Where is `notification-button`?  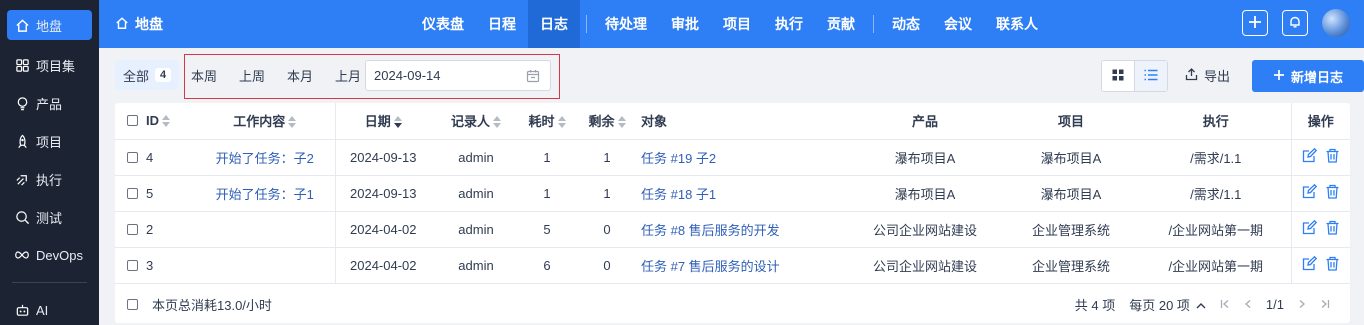
notification-button is located at coordinates (1295, 23).